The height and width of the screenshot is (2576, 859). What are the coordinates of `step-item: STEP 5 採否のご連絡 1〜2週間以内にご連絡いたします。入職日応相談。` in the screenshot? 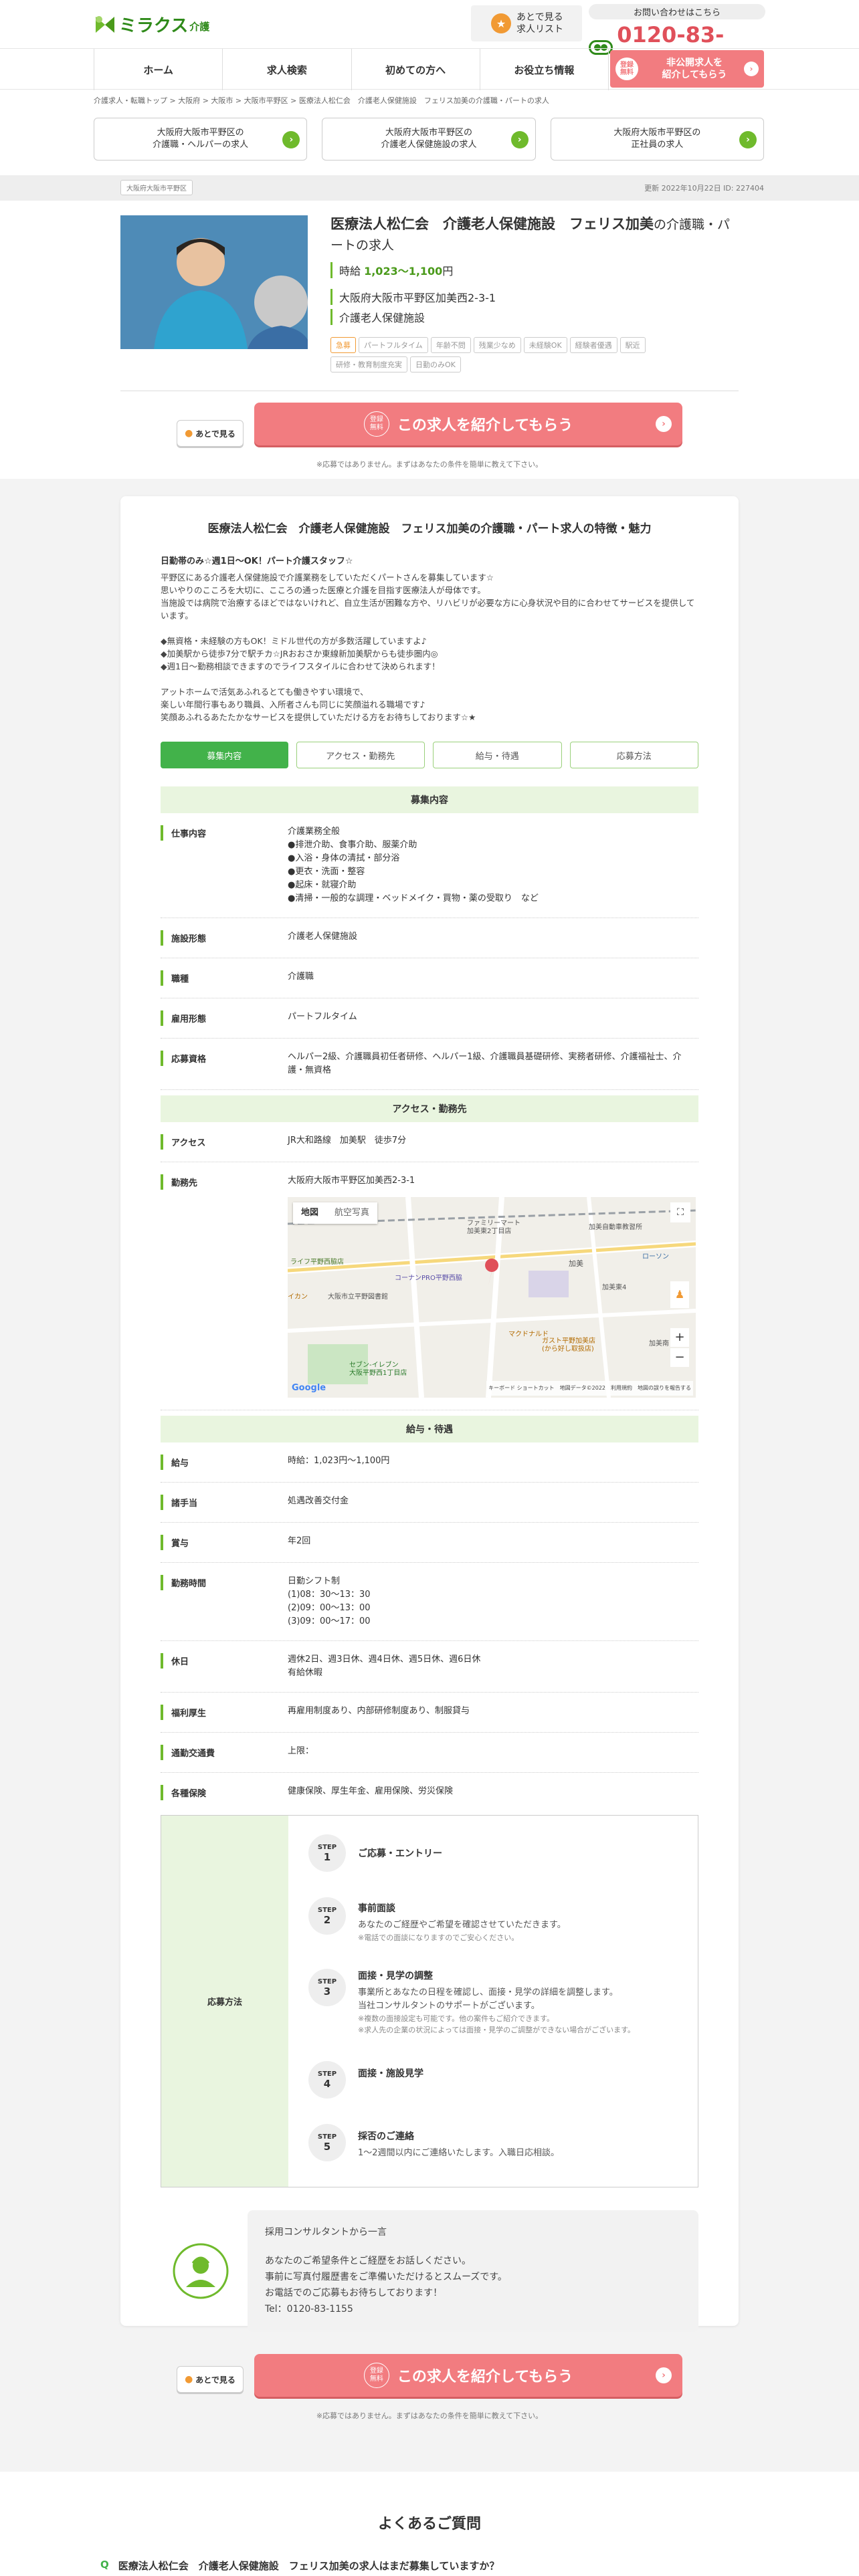 It's located at (493, 2142).